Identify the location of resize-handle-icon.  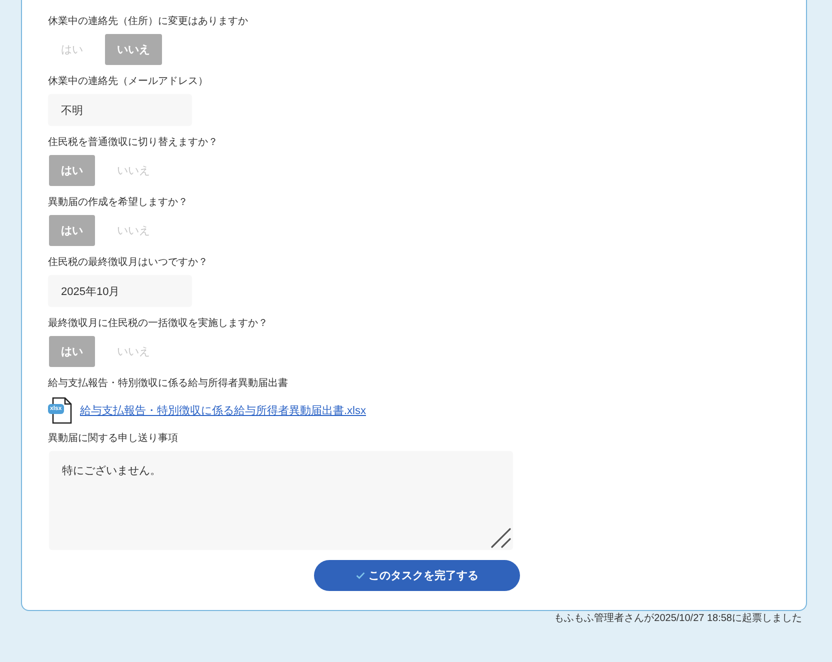
(501, 538).